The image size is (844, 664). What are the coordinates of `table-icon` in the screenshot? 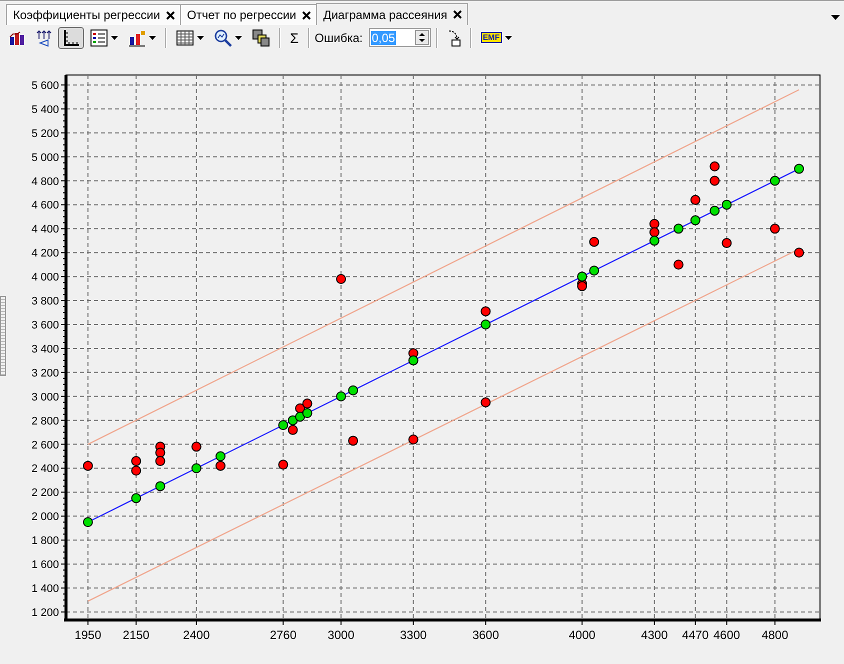 It's located at (185, 38).